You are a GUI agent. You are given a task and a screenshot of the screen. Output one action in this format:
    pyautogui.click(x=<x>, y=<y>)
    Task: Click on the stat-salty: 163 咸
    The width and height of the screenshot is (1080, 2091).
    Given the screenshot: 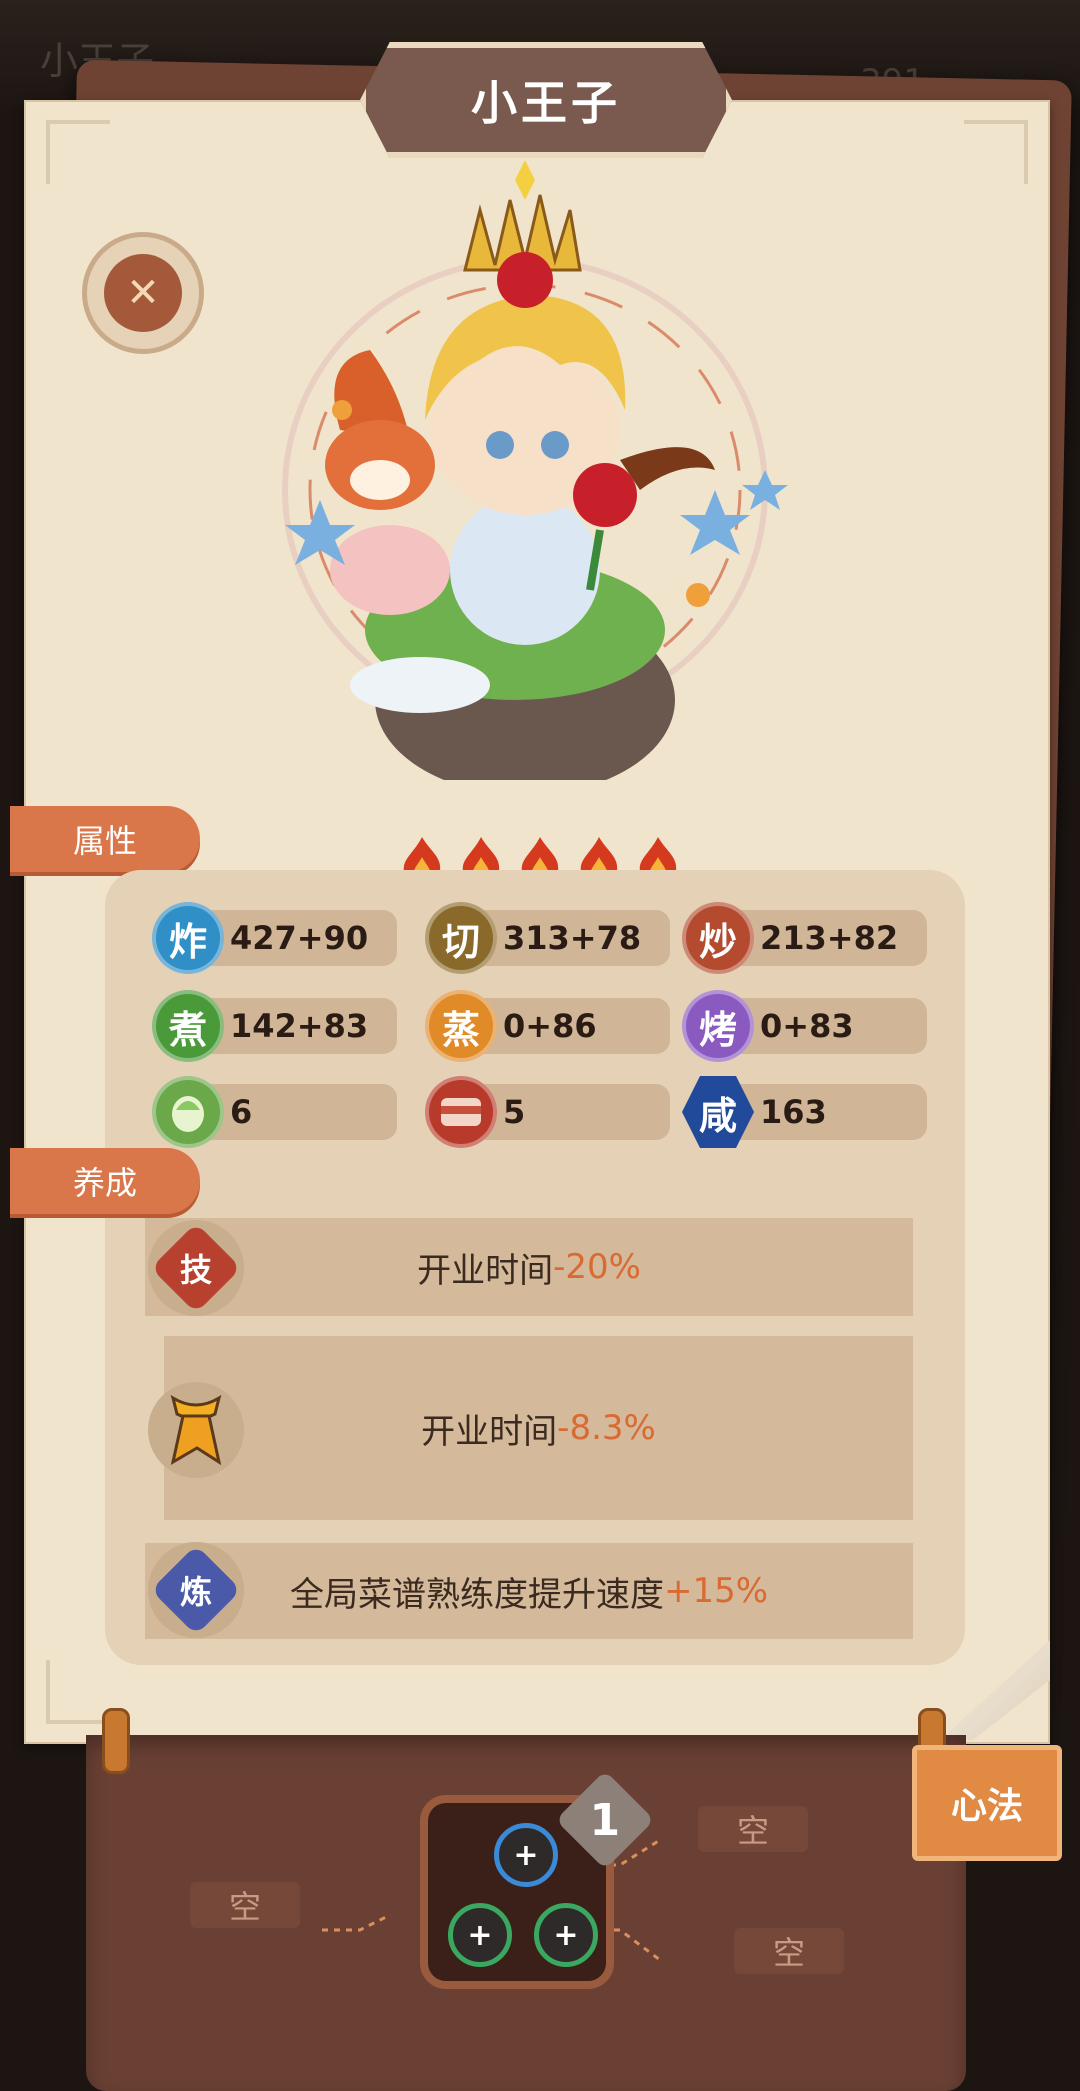 What is the action you would take?
    pyautogui.click(x=804, y=1112)
    